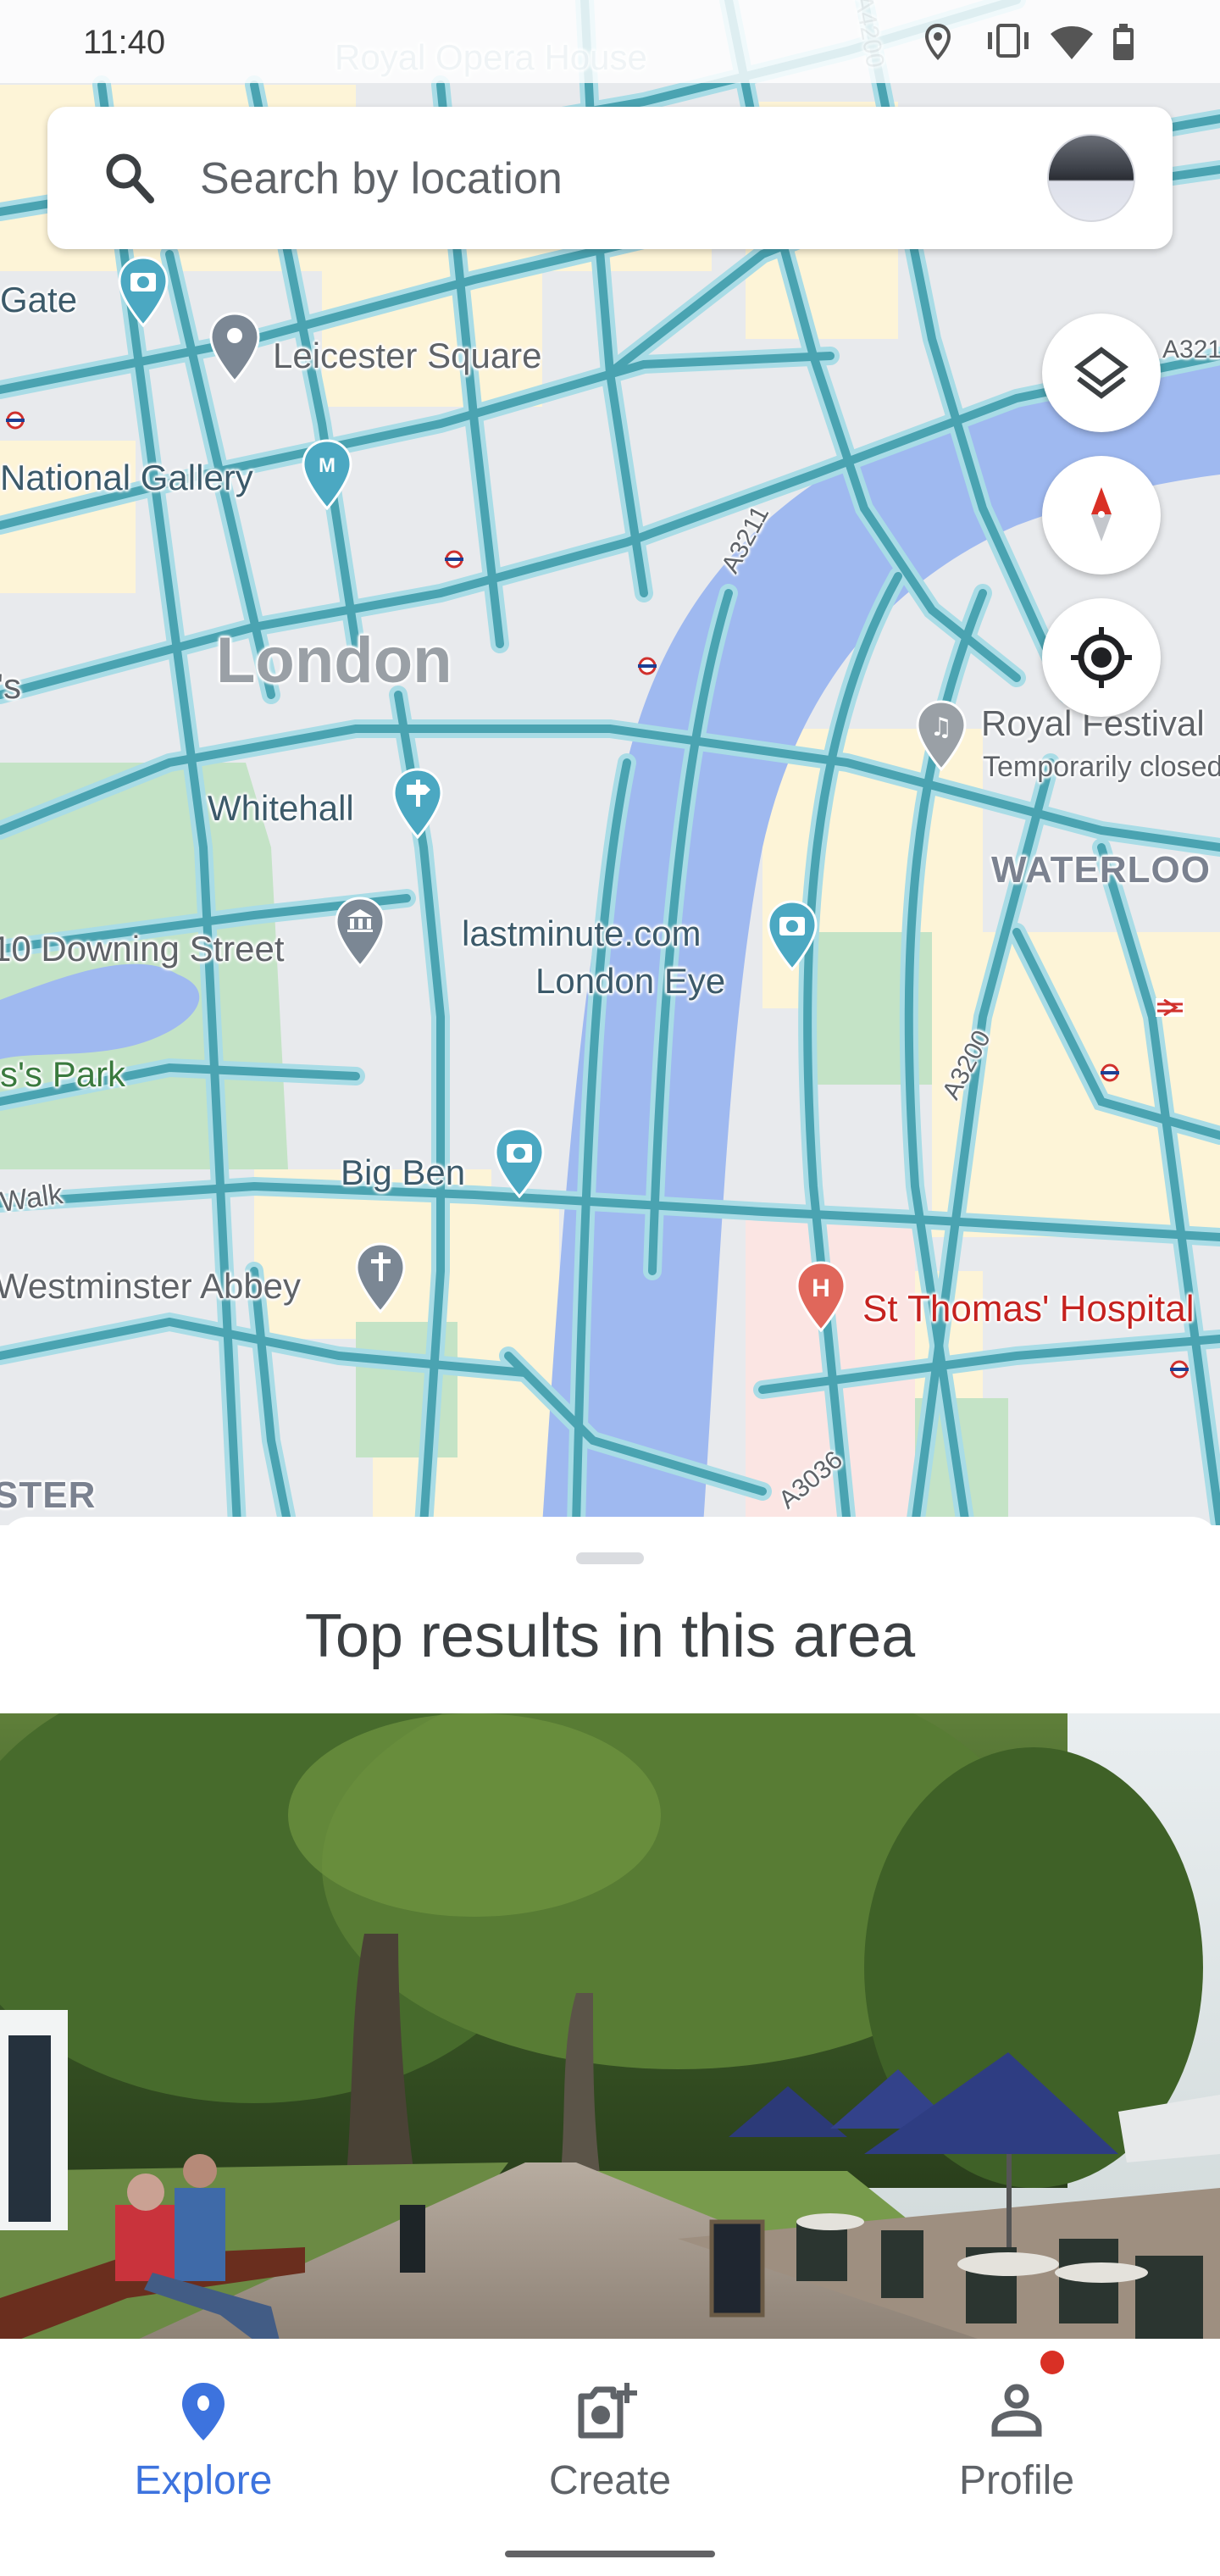  What do you see at coordinates (607, 2411) in the screenshot?
I see `add-photo-icon` at bounding box center [607, 2411].